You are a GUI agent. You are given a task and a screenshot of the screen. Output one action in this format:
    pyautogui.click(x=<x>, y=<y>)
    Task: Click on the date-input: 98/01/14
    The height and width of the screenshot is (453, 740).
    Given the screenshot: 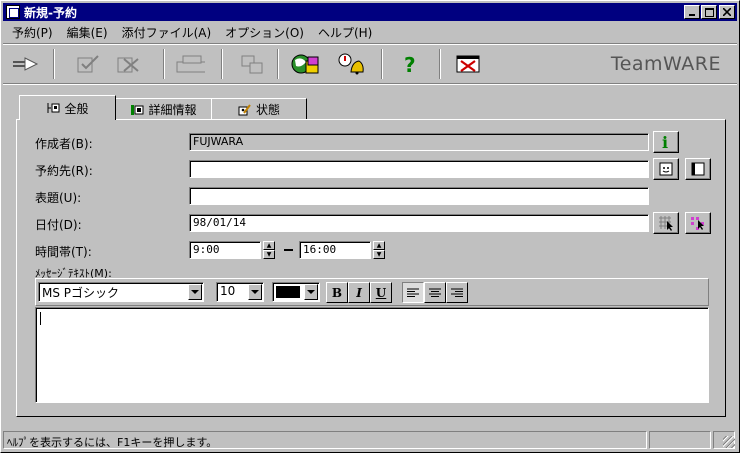 What is the action you would take?
    pyautogui.click(x=419, y=223)
    